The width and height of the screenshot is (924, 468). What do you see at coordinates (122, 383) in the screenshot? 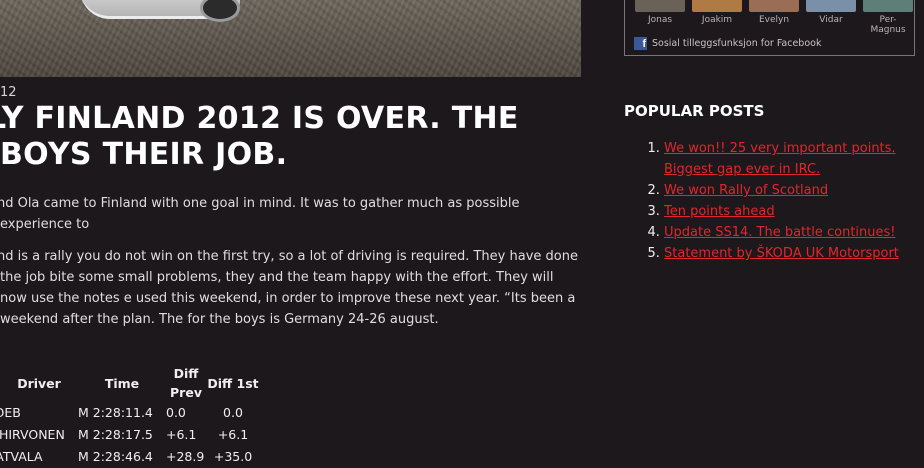
I see `header-time: Time` at bounding box center [122, 383].